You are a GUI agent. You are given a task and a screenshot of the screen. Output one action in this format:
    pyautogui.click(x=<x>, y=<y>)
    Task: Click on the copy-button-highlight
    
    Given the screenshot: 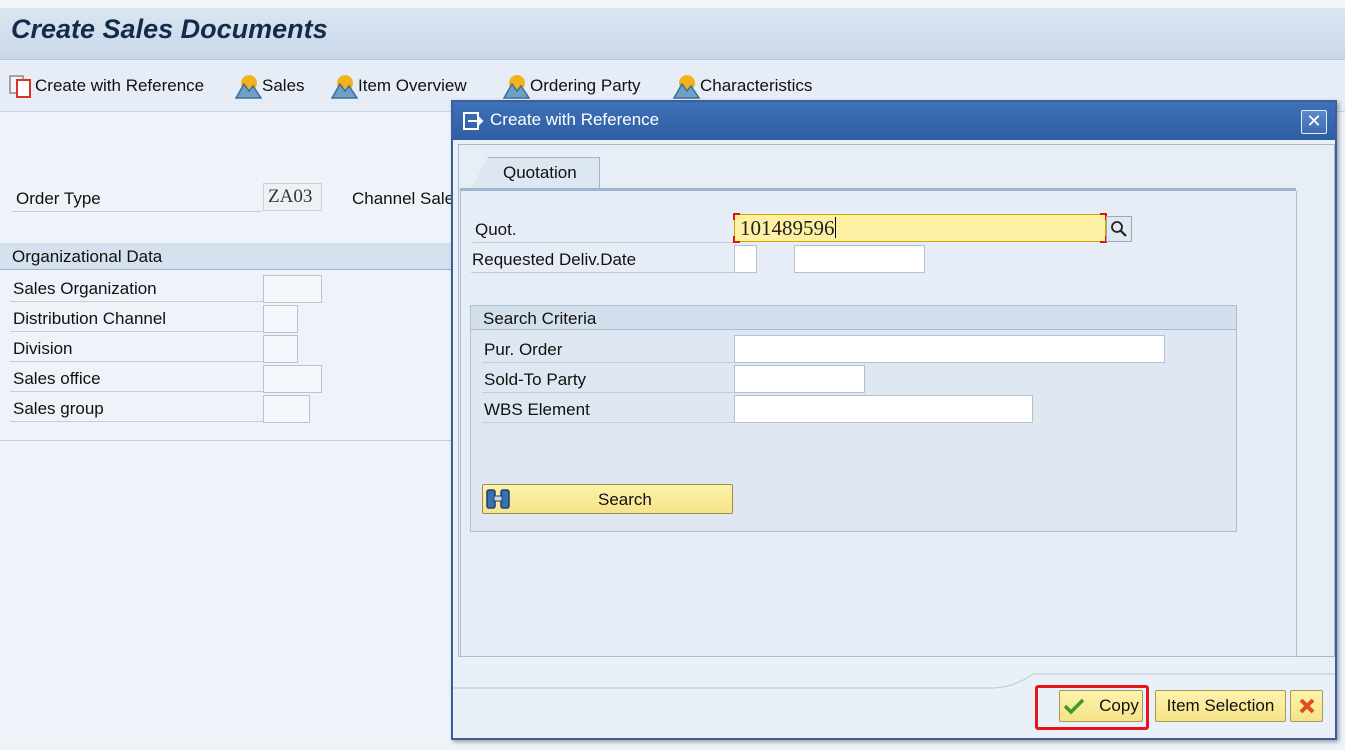 What is the action you would take?
    pyautogui.click(x=1092, y=707)
    